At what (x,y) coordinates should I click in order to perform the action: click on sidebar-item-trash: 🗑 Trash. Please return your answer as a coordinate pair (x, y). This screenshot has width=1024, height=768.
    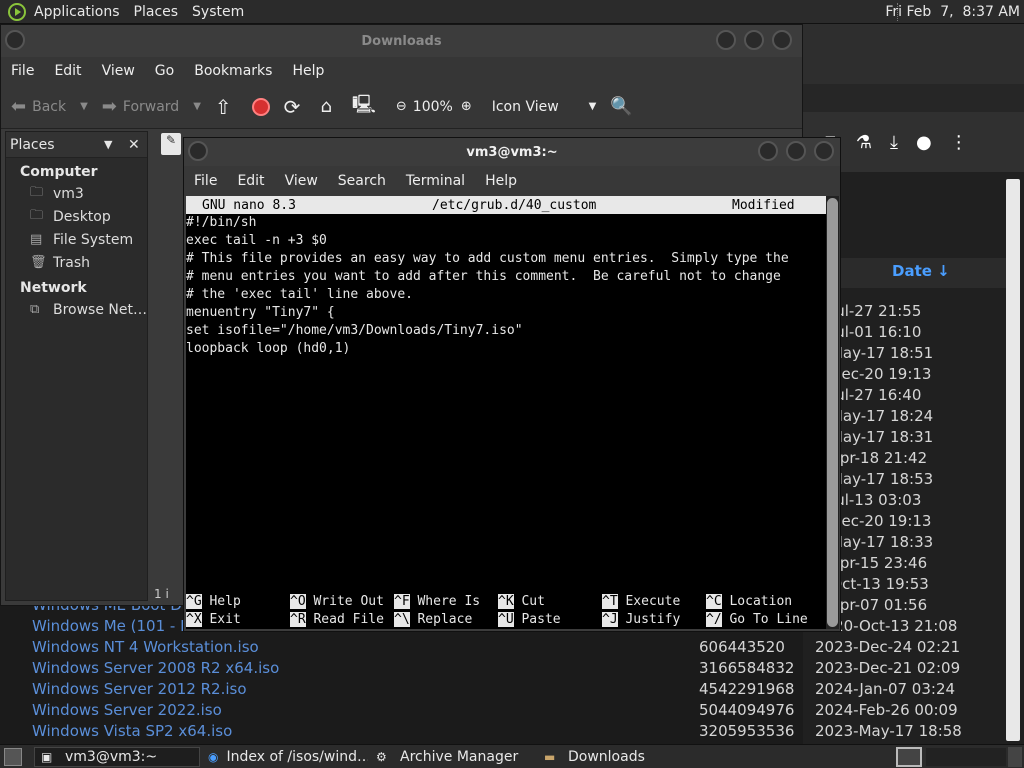
    Looking at the image, I should click on (76, 262).